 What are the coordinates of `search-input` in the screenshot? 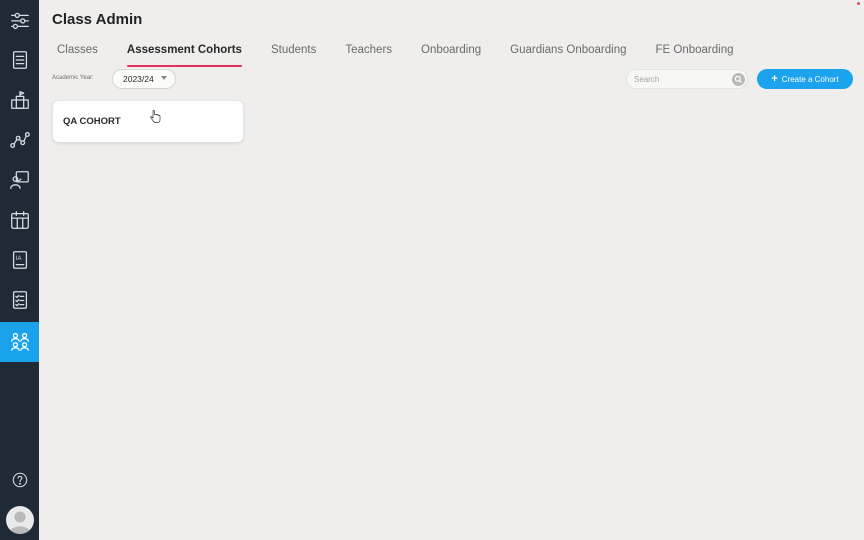 It's located at (682, 79).